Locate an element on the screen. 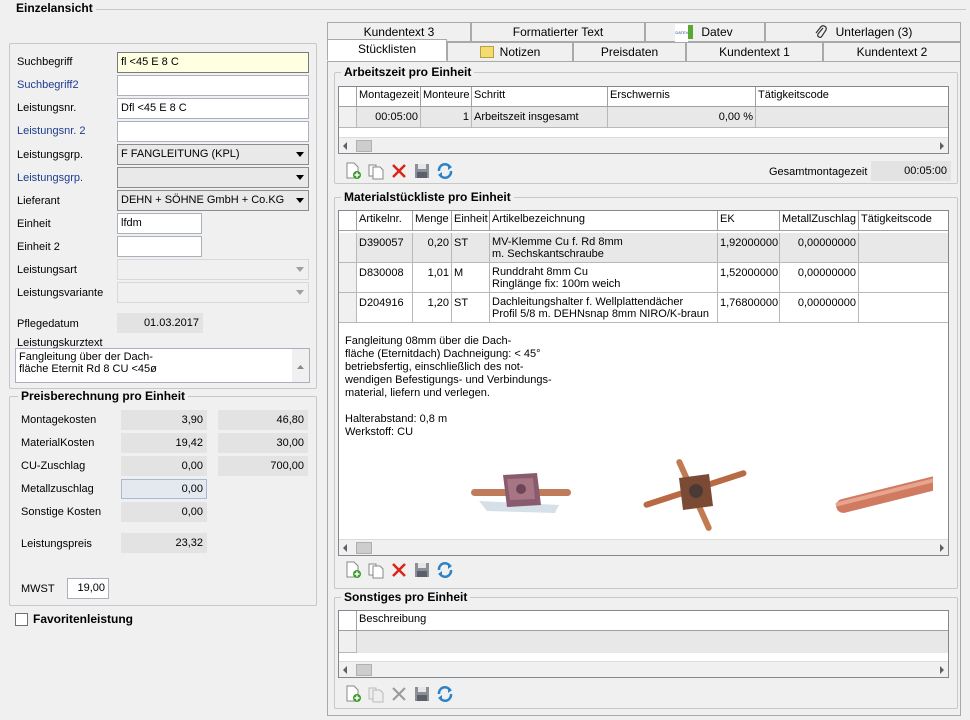 This screenshot has height=720, width=970. kurztext-scrollbar is located at coordinates (300, 365).